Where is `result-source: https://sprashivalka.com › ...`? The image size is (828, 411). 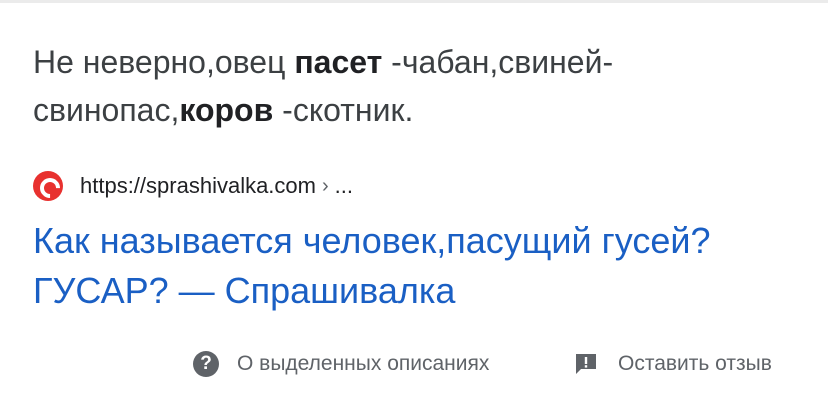
result-source: https://sprashivalka.com › ... is located at coordinates (193, 186).